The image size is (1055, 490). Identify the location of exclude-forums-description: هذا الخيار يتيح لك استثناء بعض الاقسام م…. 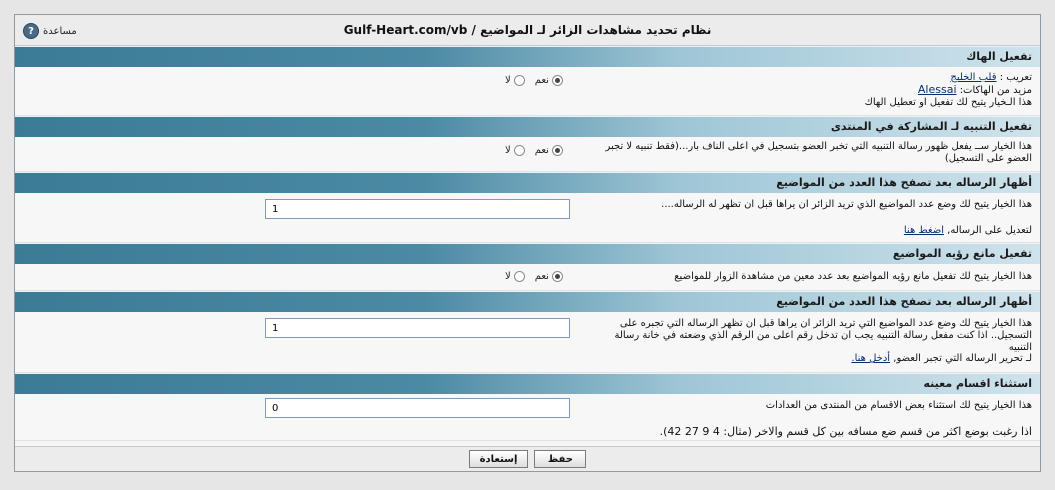
(898, 405).